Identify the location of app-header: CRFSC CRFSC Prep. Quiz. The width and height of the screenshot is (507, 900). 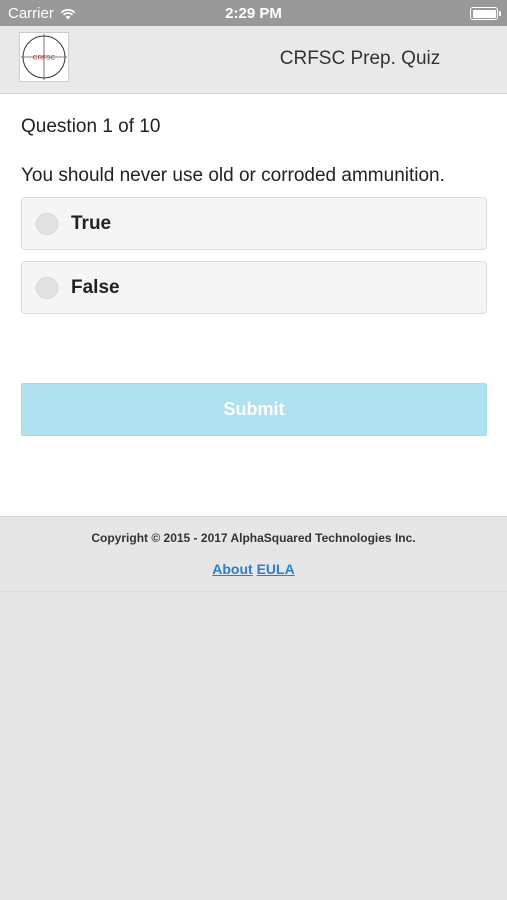
(253, 60).